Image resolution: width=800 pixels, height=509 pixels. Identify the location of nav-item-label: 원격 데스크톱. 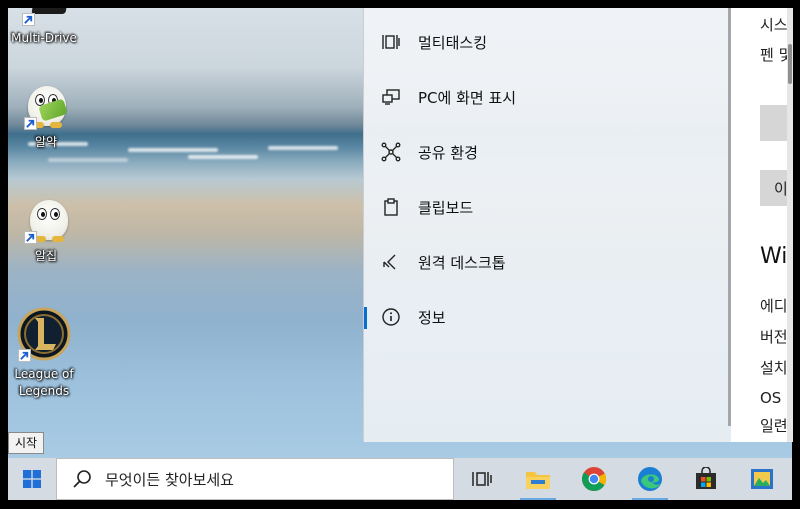
(462, 262).